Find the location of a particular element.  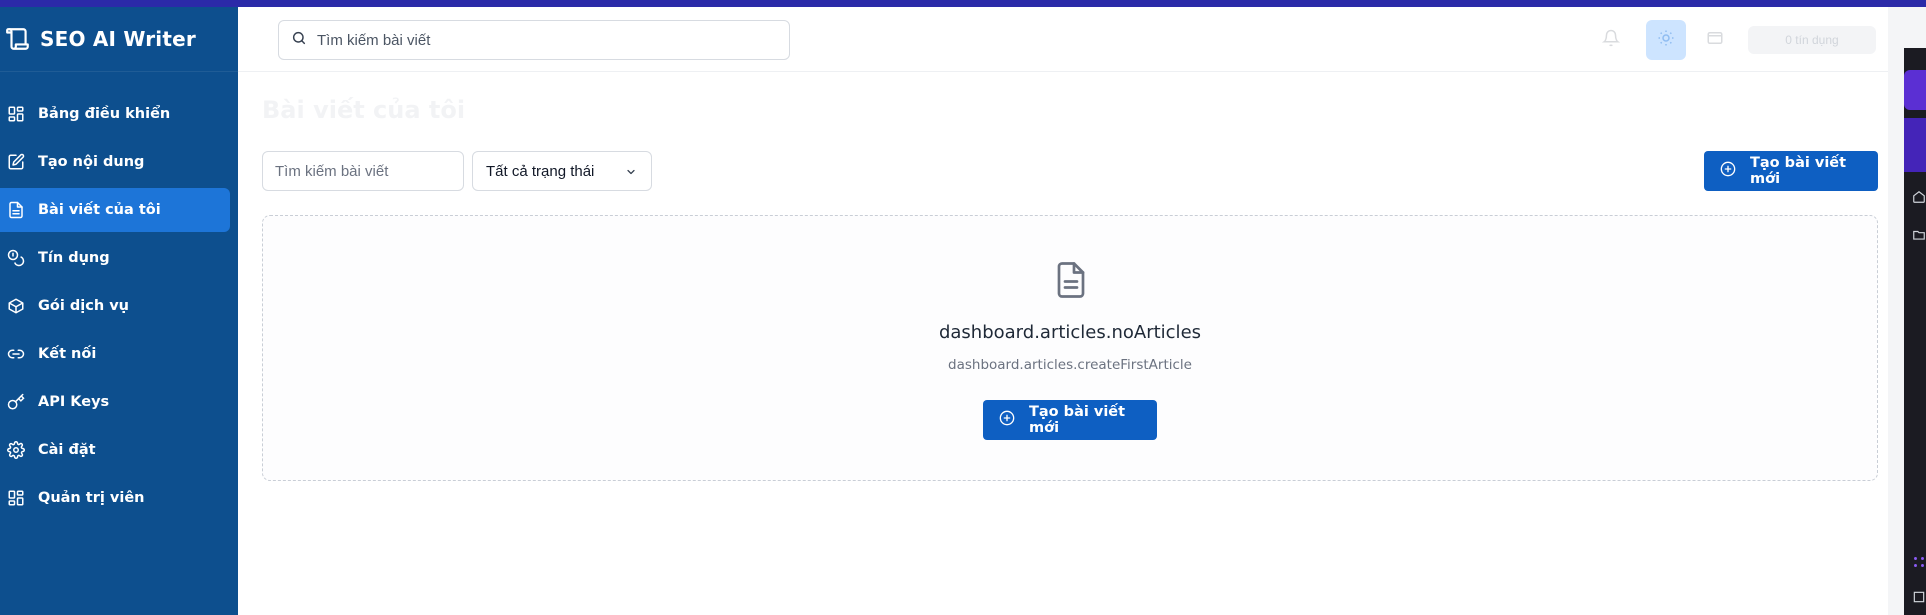

header-search-input is located at coordinates (537, 40).